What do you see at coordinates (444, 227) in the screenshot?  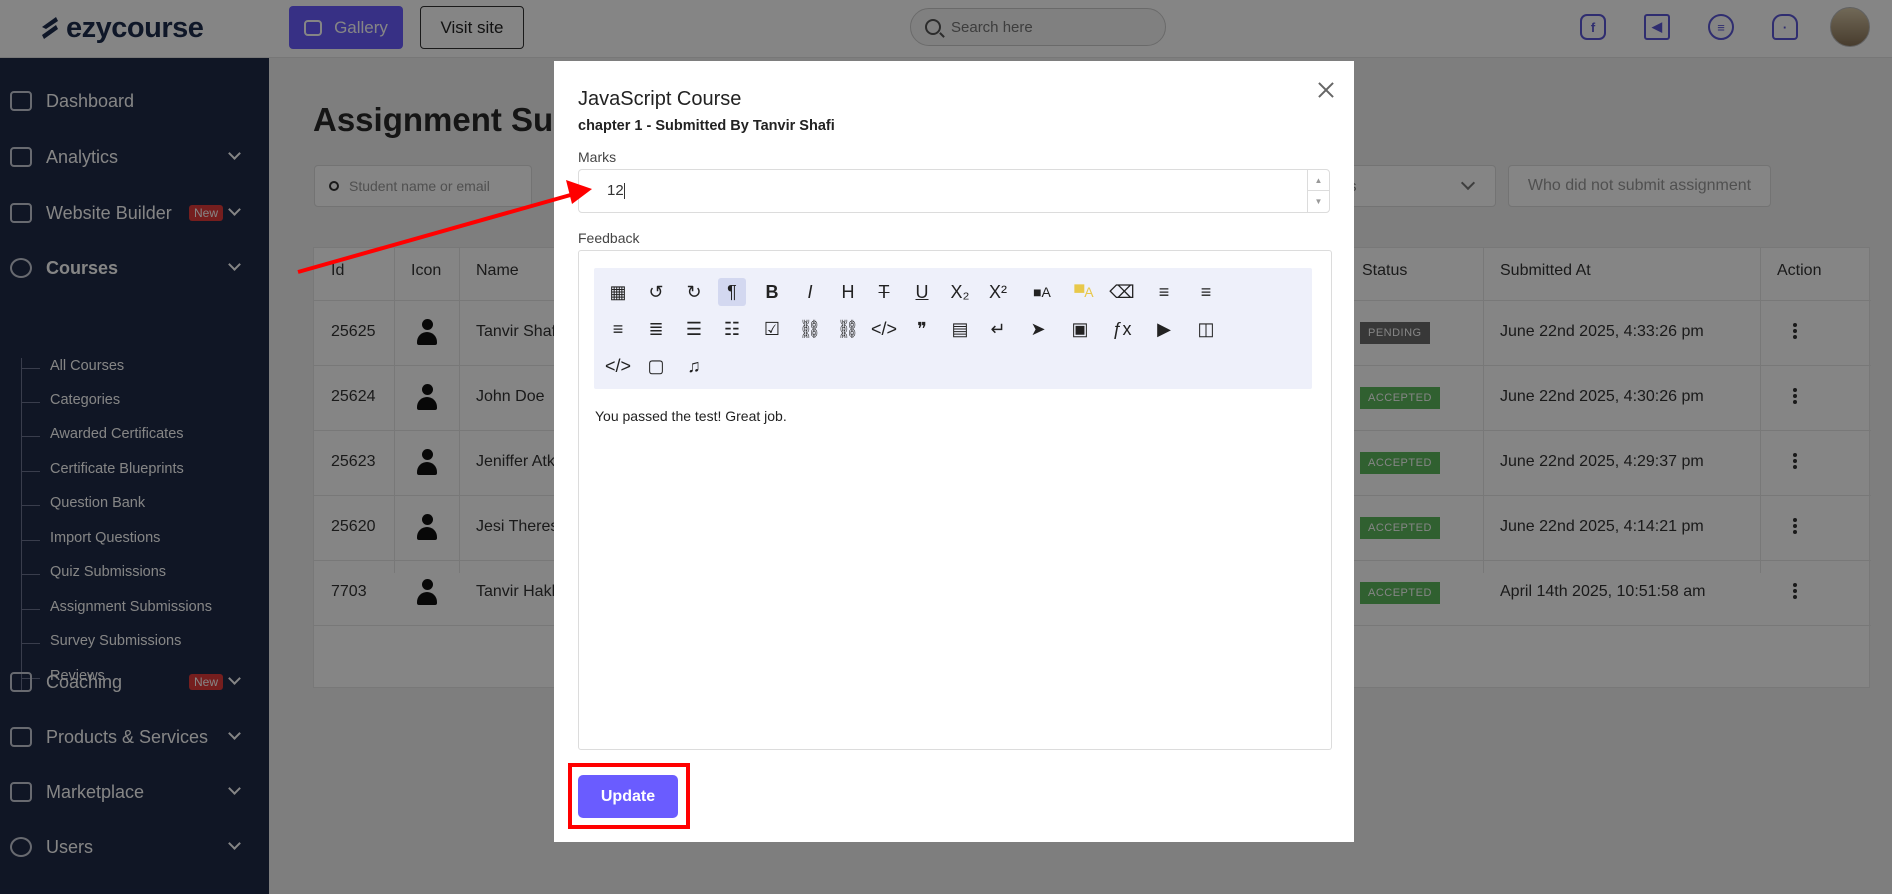 I see `annotation-arrow-icon` at bounding box center [444, 227].